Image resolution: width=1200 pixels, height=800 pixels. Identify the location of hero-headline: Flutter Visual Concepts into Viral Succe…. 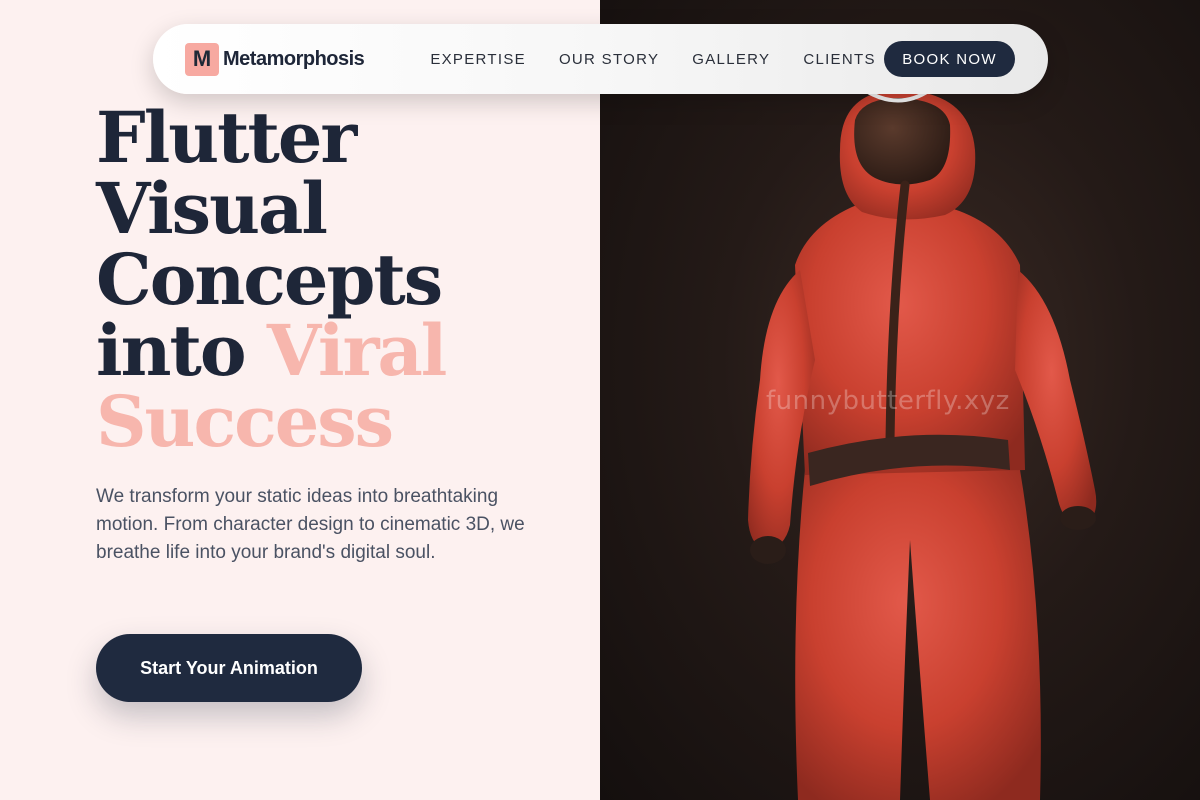
(271, 279).